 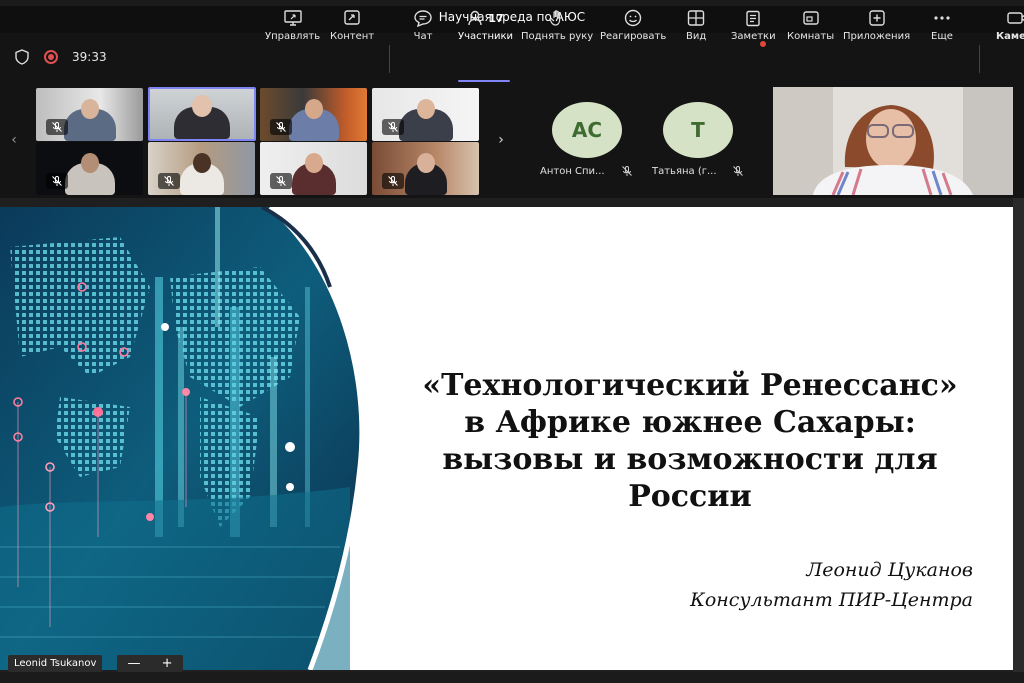 I want to click on camera-button: Камера, so click(x=1010, y=28).